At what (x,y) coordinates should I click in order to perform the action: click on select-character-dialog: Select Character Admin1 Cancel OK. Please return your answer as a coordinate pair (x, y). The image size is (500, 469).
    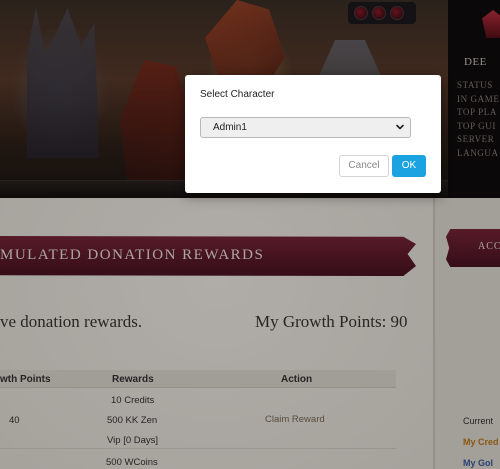
    Looking at the image, I should click on (313, 134).